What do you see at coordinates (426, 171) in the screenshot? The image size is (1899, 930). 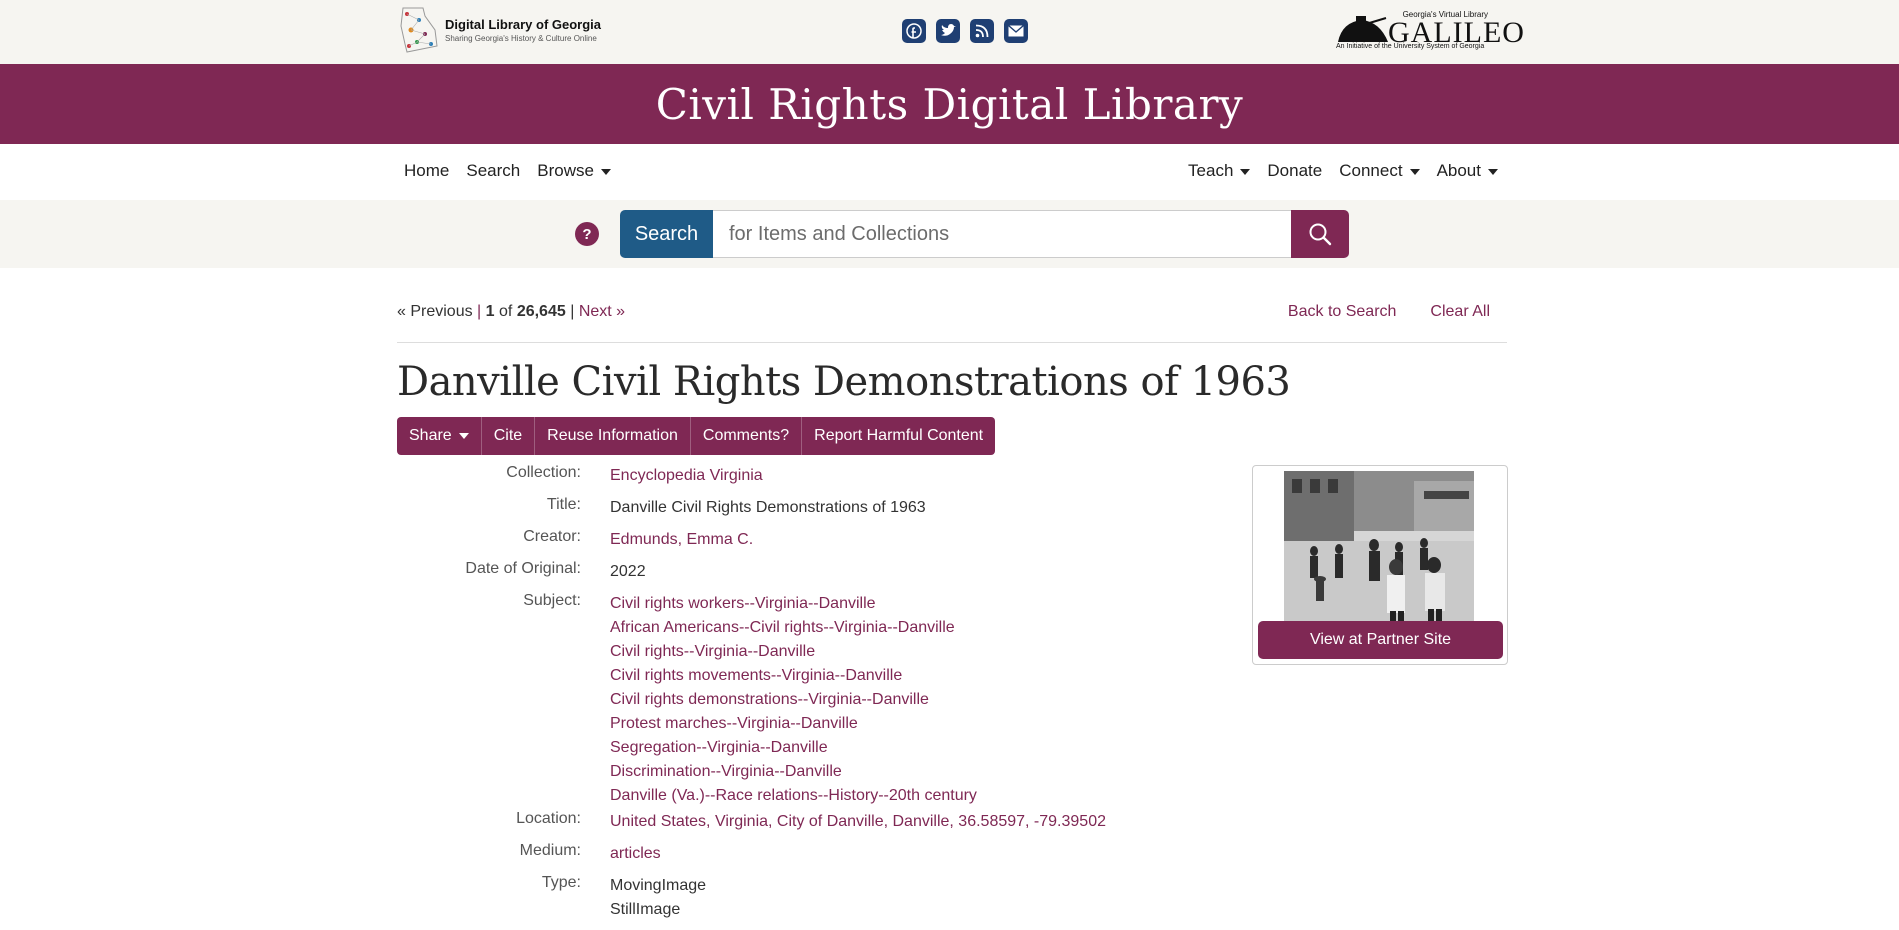 I see `nav-home: Home` at bounding box center [426, 171].